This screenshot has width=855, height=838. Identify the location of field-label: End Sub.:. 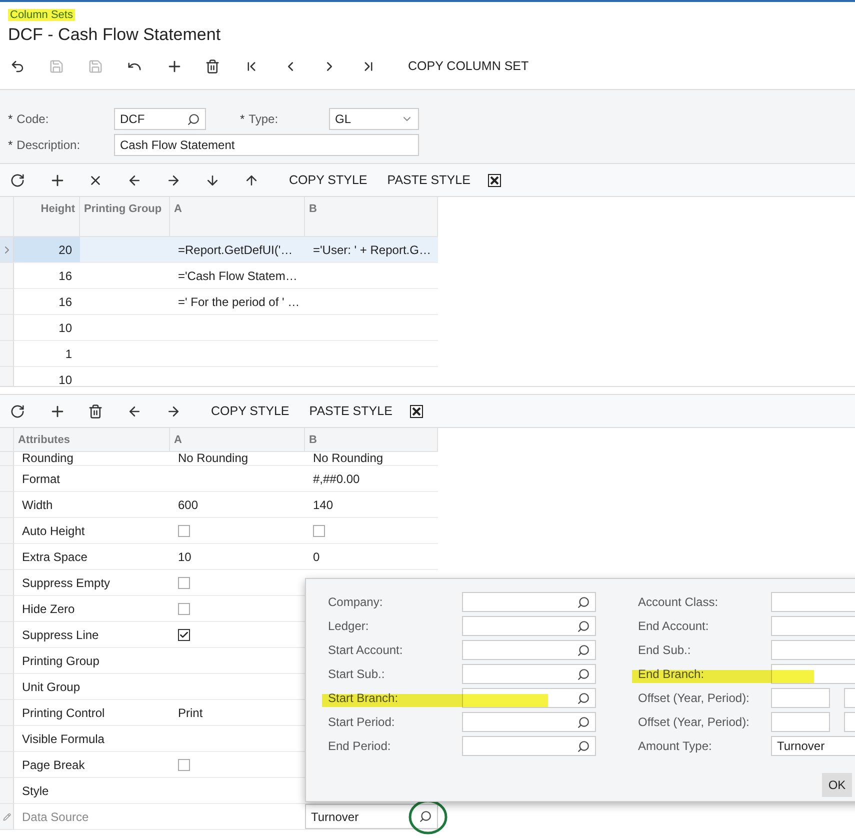
(664, 650).